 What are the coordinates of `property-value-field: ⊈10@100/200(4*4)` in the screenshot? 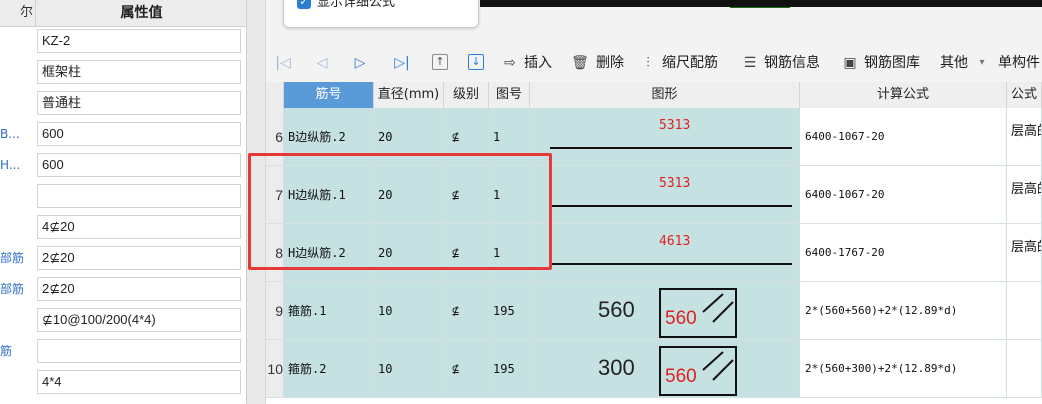 It's located at (139, 320).